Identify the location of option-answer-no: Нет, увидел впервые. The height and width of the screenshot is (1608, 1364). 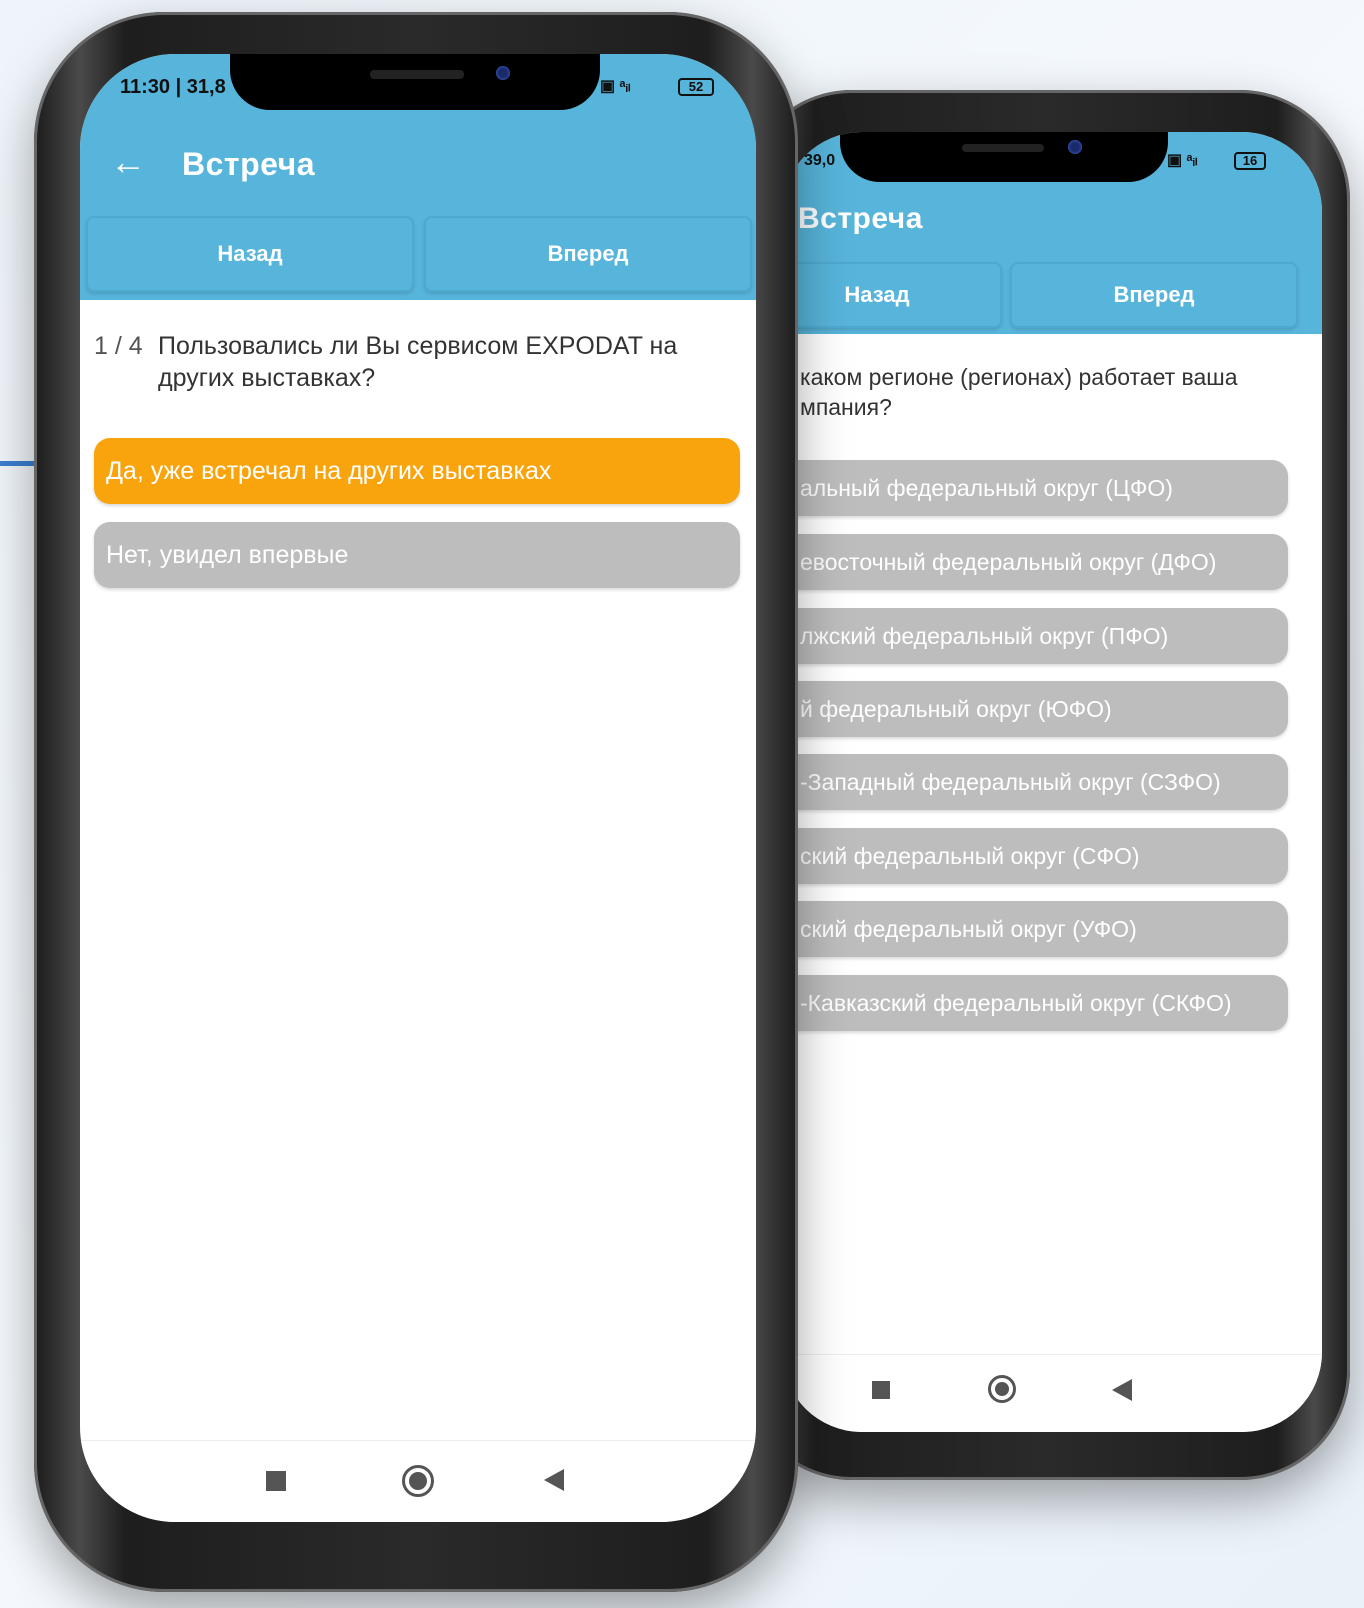
(417, 555).